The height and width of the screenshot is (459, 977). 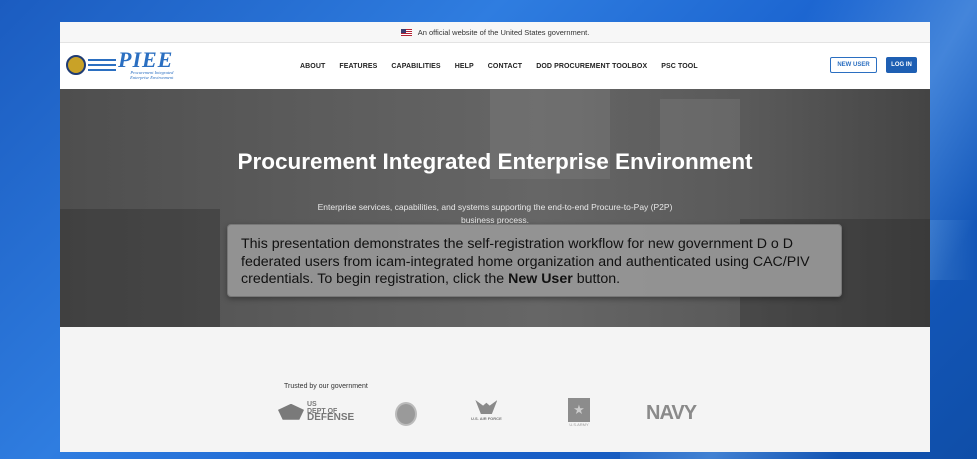 I want to click on army-logo: ★ U.S.ARMY, so click(x=579, y=412).